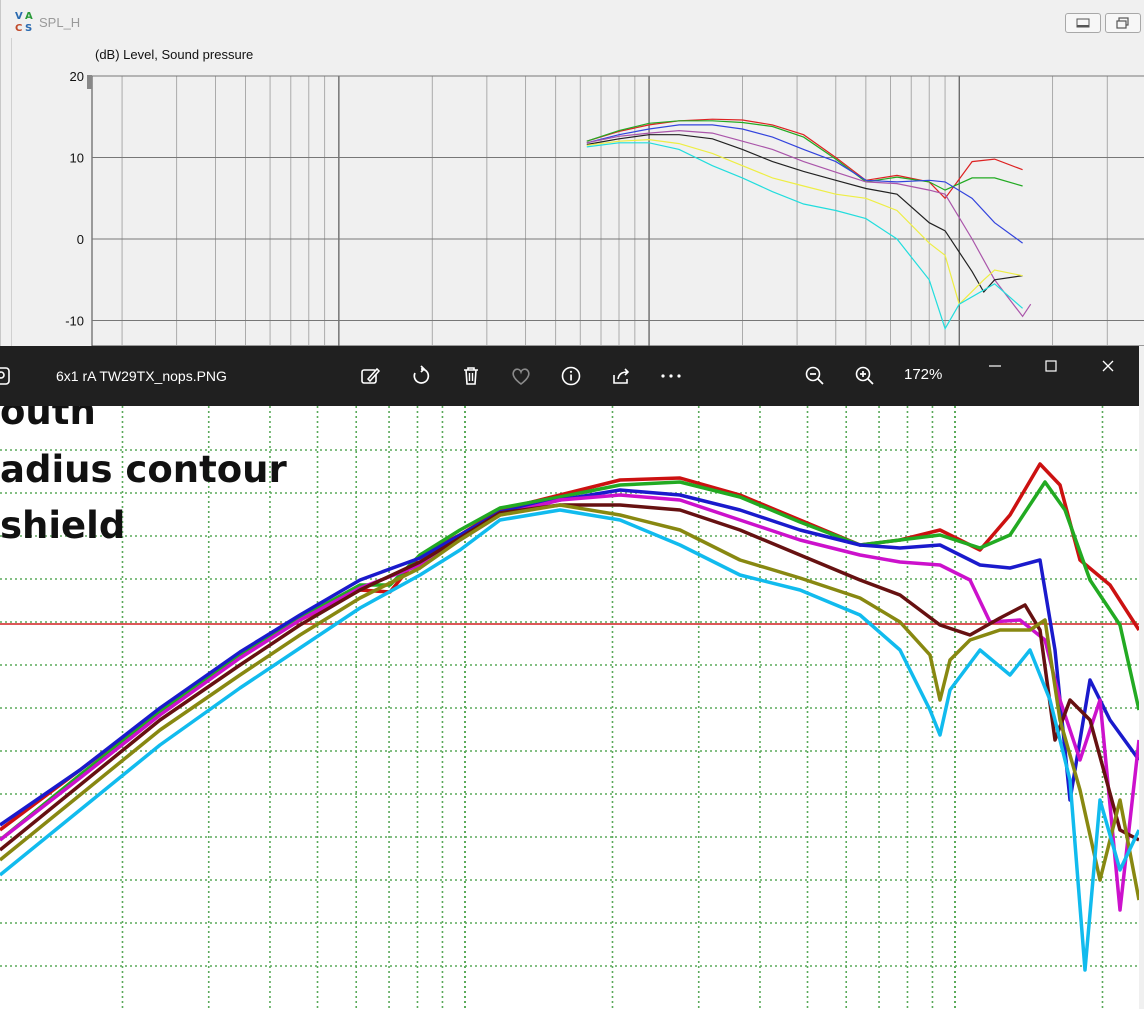  What do you see at coordinates (62, 525) in the screenshot?
I see `legend-line-3: shield` at bounding box center [62, 525].